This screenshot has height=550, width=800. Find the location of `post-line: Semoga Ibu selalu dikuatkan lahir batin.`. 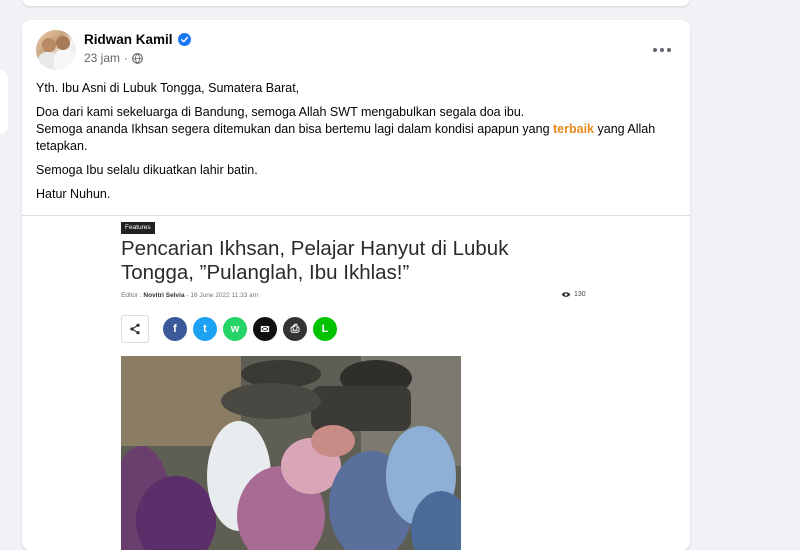

post-line: Semoga Ibu selalu dikuatkan lahir batin. is located at coordinates (147, 170).